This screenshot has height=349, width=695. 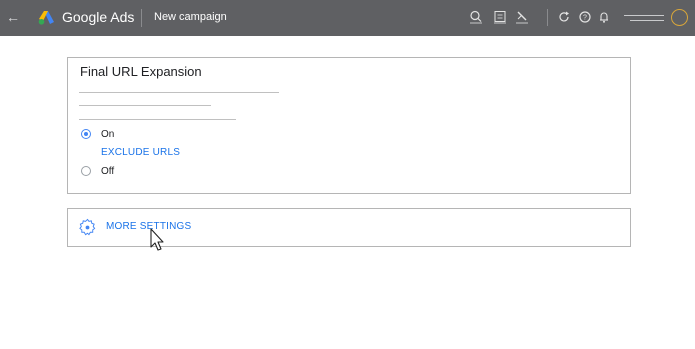 What do you see at coordinates (647, 20) in the screenshot?
I see `account-id-placeholder` at bounding box center [647, 20].